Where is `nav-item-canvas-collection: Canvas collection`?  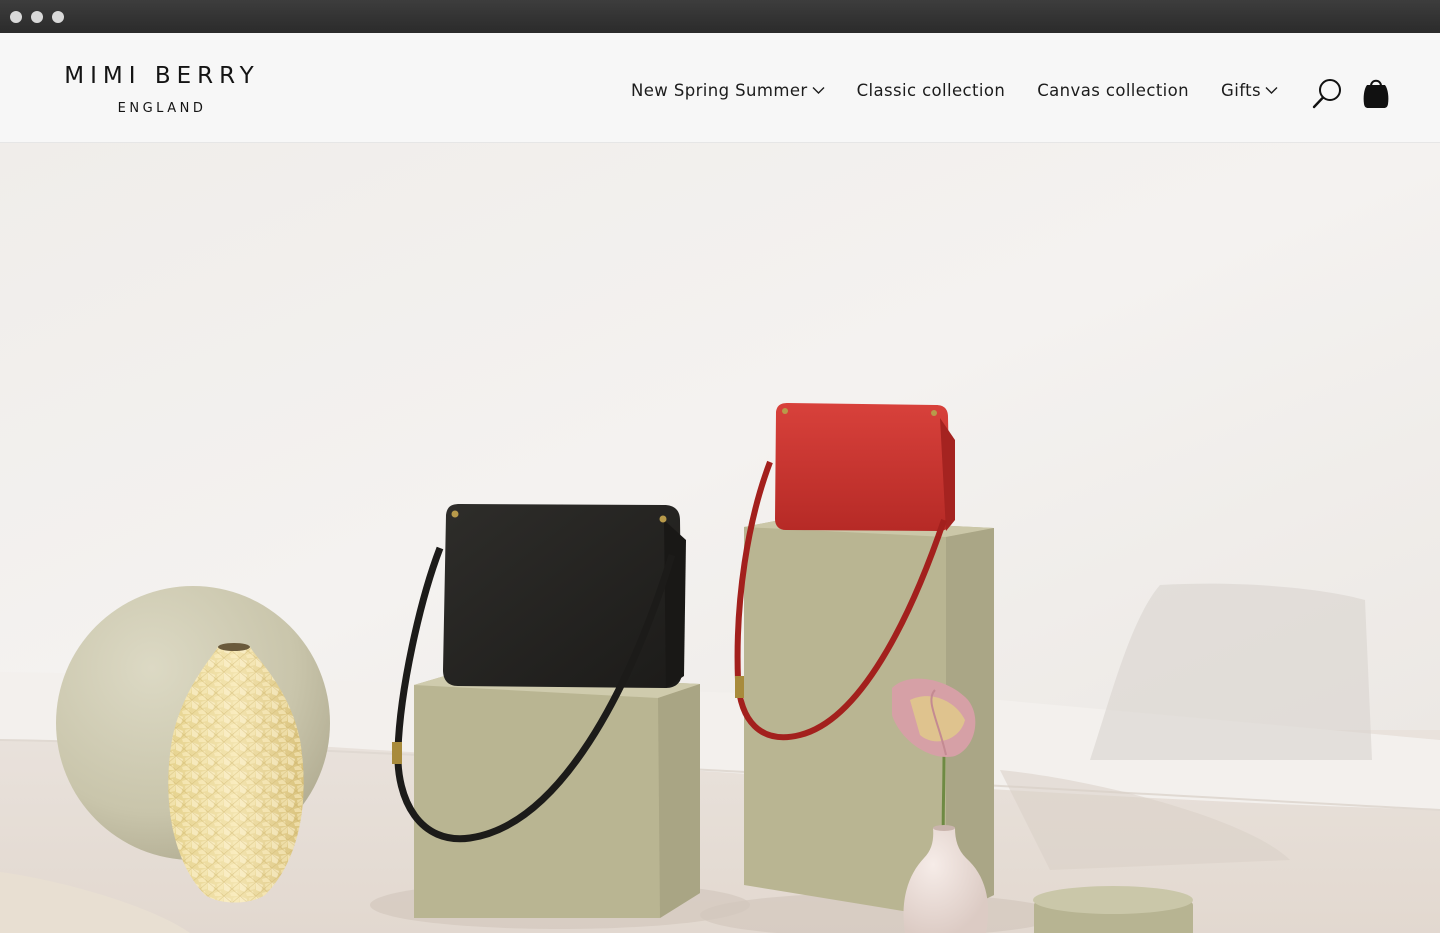 nav-item-canvas-collection: Canvas collection is located at coordinates (1113, 90).